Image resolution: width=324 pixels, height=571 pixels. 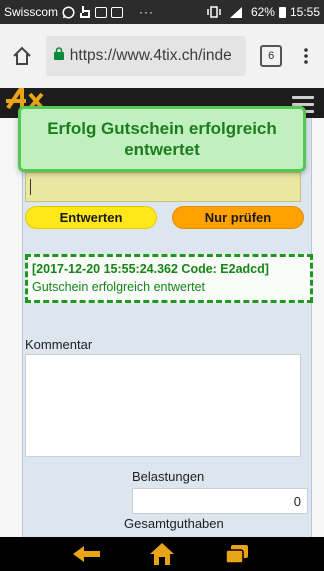 I want to click on battery-percent: 62%, so click(x=262, y=12).